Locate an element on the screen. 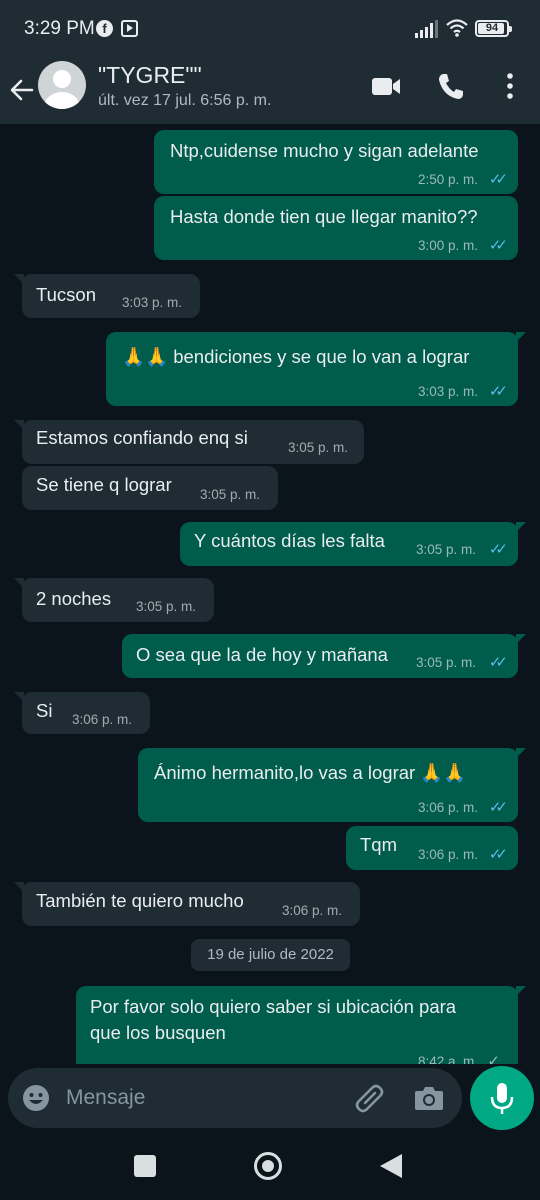 The height and width of the screenshot is (1200, 540). back-arrow-icon is located at coordinates (22, 90).